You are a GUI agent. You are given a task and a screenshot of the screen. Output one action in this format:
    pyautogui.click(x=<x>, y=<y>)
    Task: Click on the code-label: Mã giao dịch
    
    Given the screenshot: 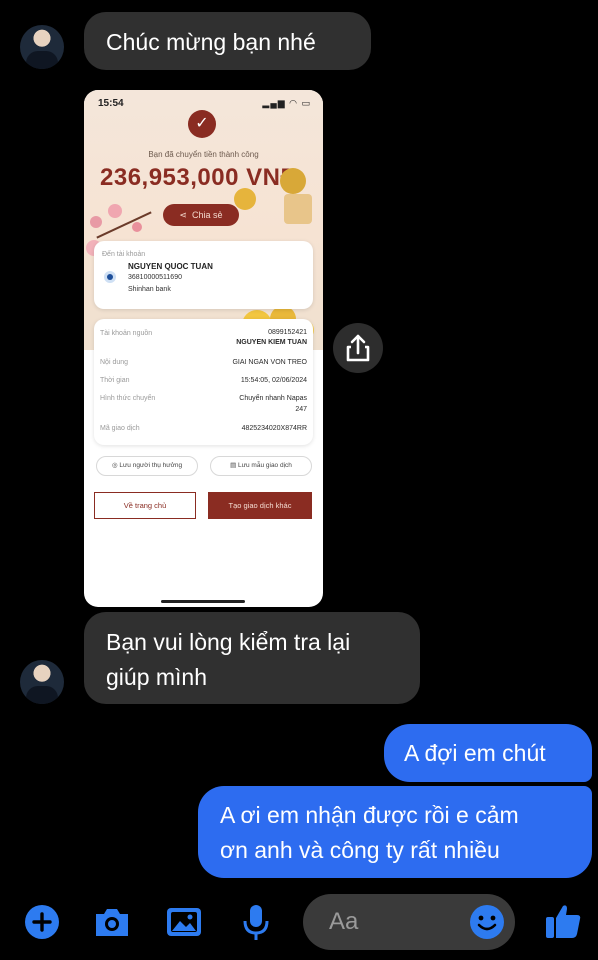 What is the action you would take?
    pyautogui.click(x=120, y=428)
    